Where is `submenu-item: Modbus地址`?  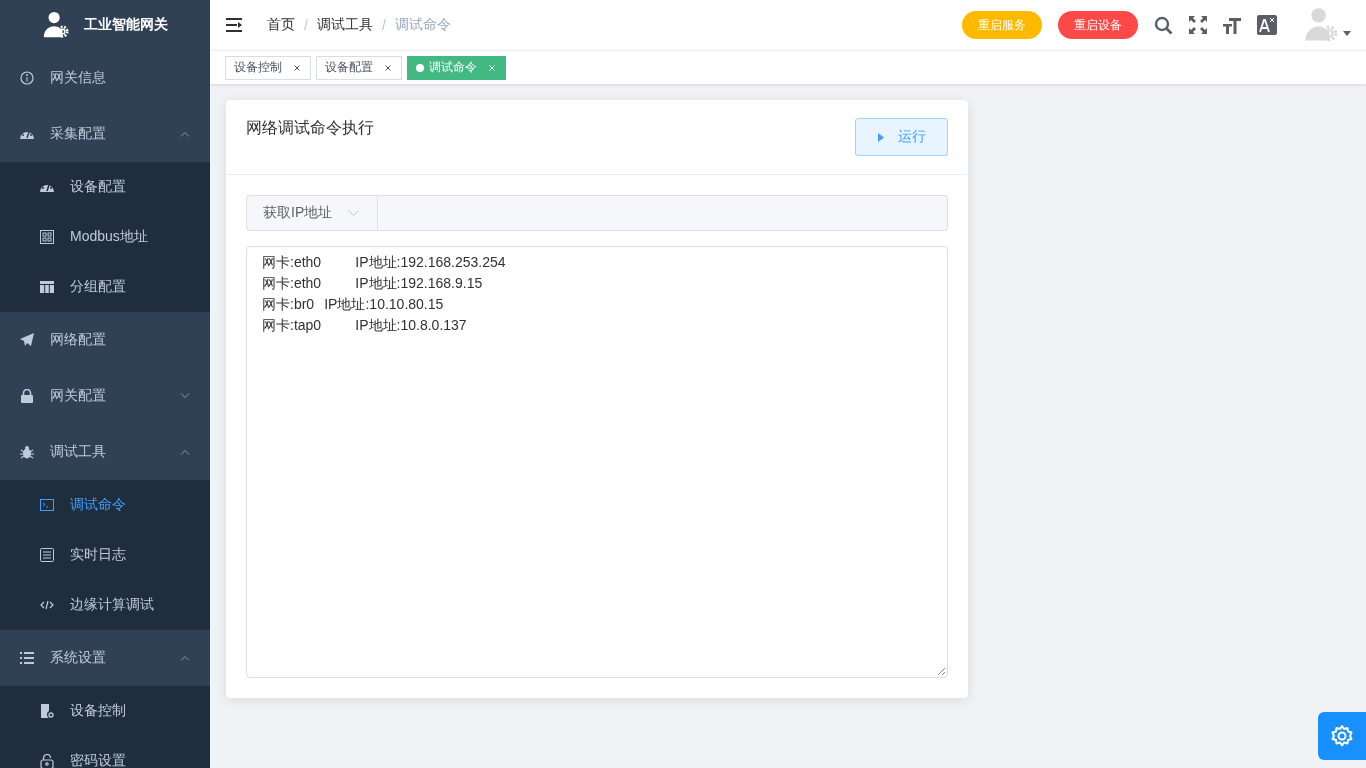
submenu-item: Modbus地址 is located at coordinates (105, 237).